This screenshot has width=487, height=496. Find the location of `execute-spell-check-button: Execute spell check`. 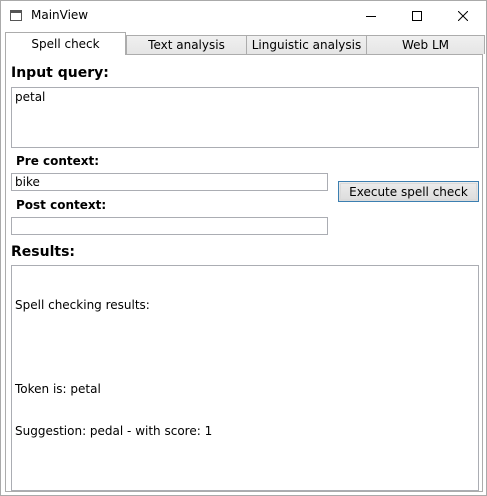

execute-spell-check-button: Execute spell check is located at coordinates (408, 191).